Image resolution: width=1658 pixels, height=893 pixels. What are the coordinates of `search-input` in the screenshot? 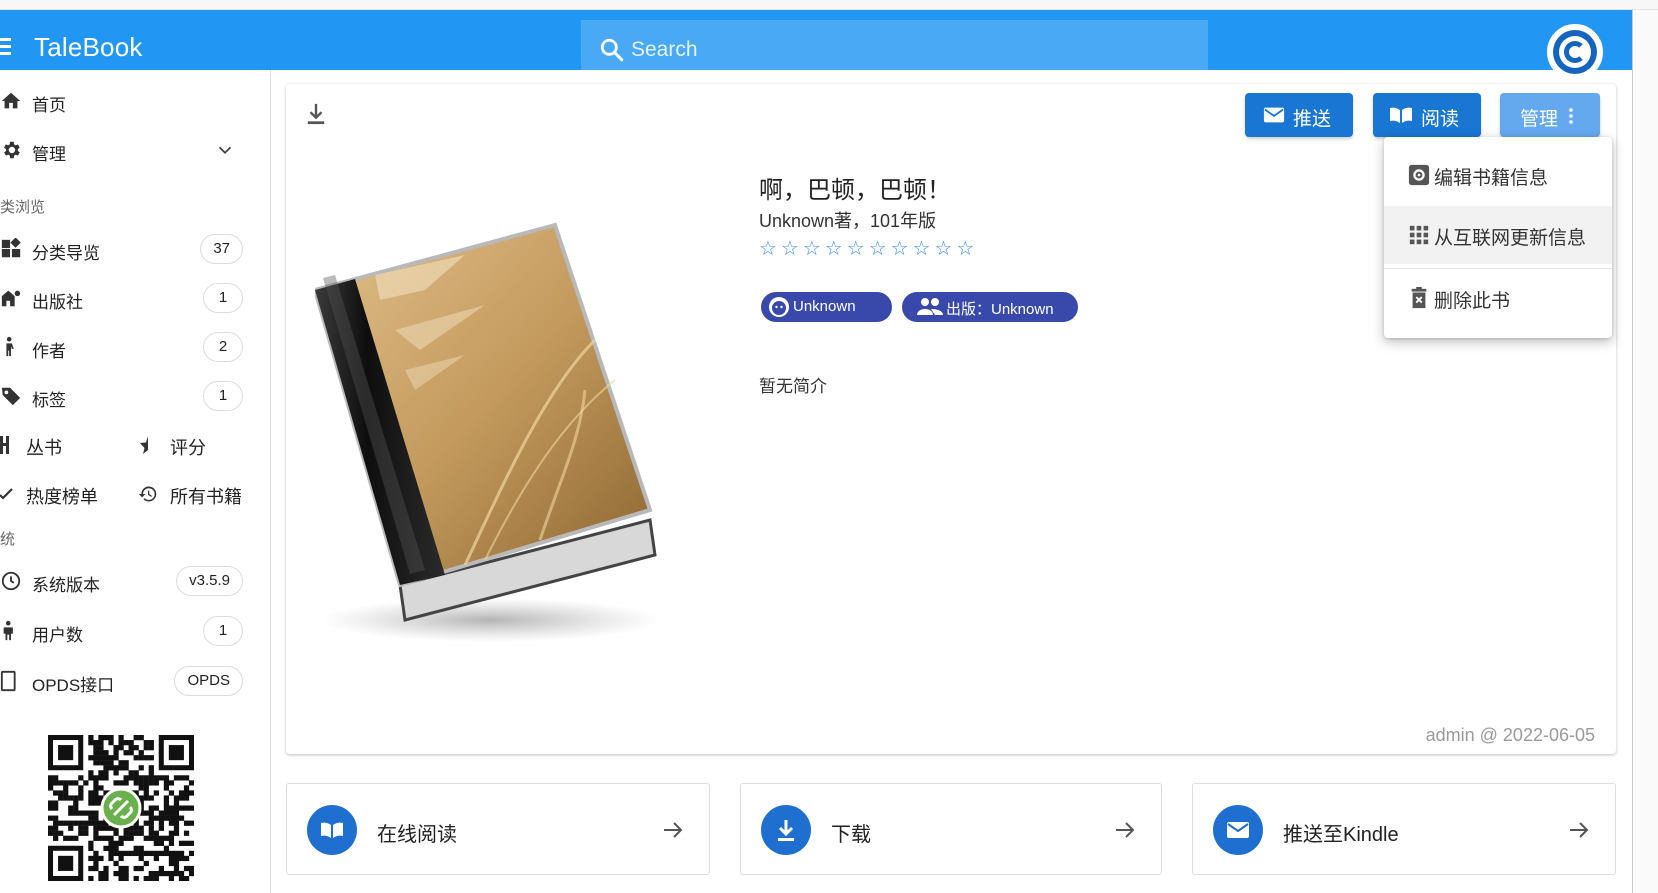 It's located at (911, 50).